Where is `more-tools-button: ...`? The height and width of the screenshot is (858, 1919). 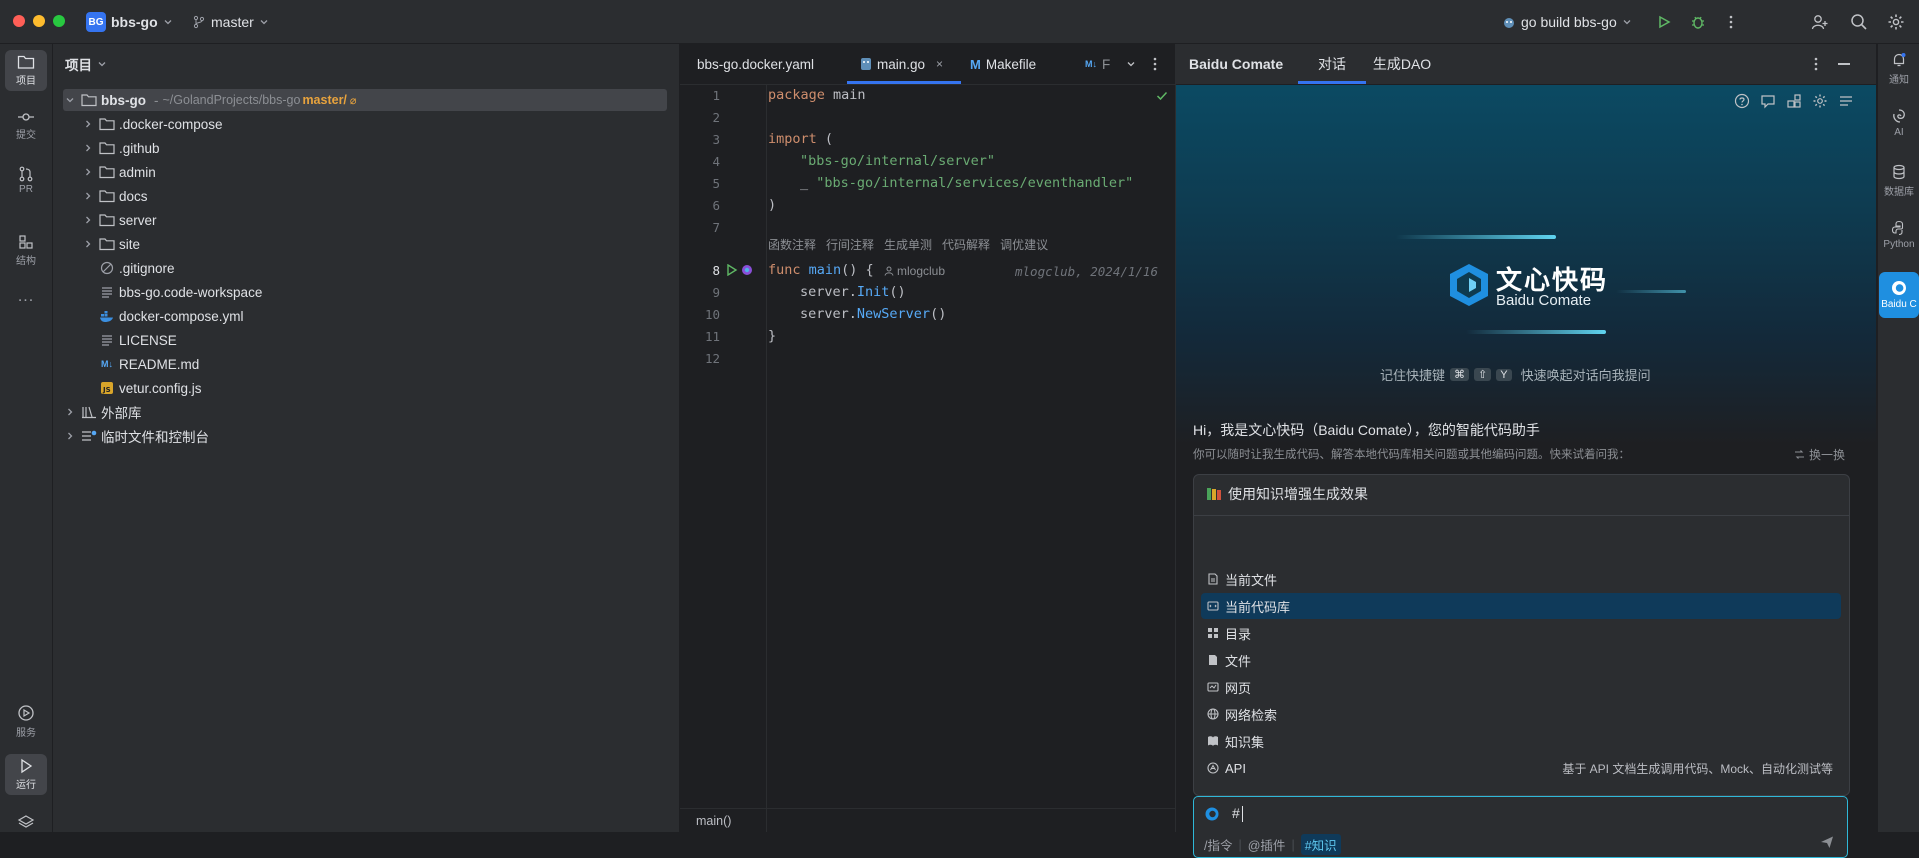 more-tools-button: ... is located at coordinates (26, 297).